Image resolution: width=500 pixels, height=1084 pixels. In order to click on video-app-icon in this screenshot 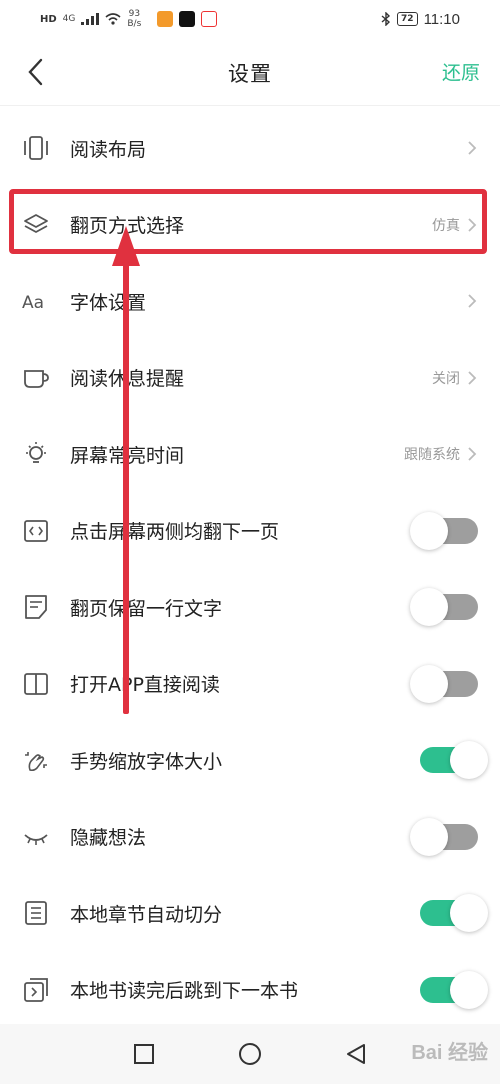, I will do `click(165, 19)`.